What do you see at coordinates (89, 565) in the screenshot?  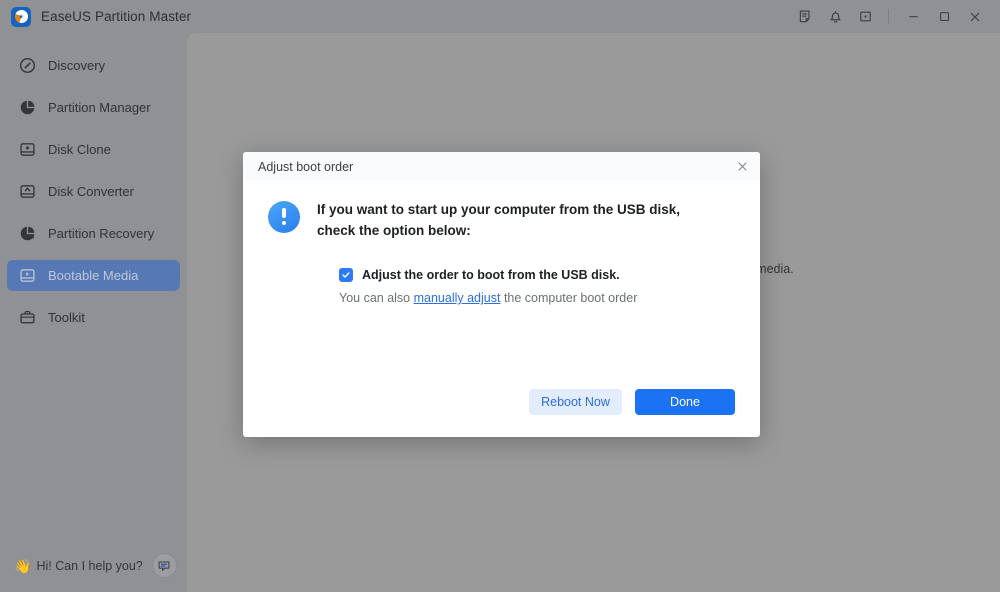 I see `help-text: Hi! Can I help you?` at bounding box center [89, 565].